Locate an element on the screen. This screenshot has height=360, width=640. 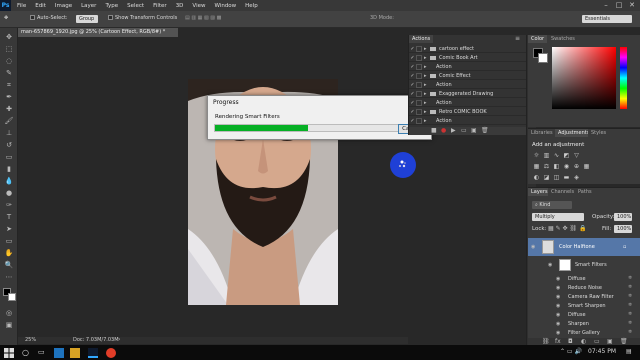
background-color-swatch is located at coordinates (12, 297).